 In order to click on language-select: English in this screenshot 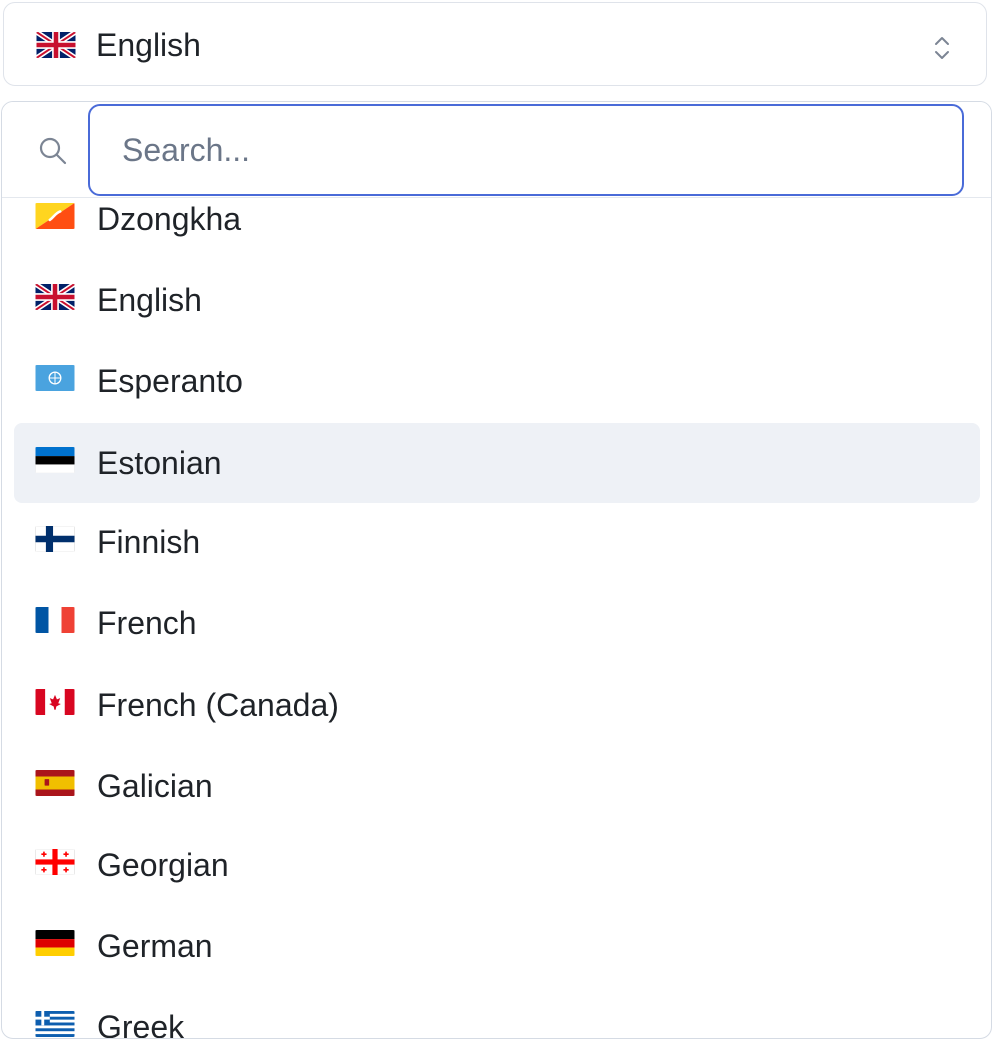, I will do `click(495, 44)`.